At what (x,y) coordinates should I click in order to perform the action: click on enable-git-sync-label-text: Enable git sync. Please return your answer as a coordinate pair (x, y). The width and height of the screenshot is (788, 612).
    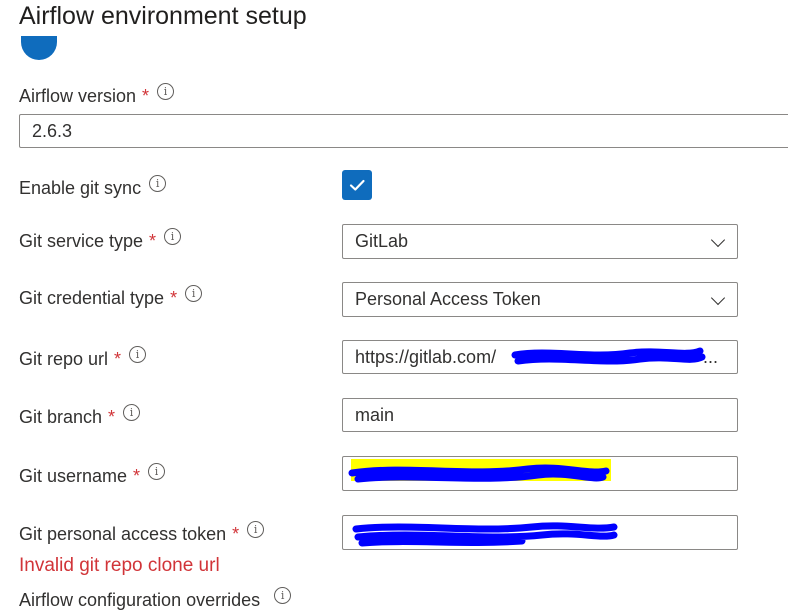
    Looking at the image, I should click on (80, 188).